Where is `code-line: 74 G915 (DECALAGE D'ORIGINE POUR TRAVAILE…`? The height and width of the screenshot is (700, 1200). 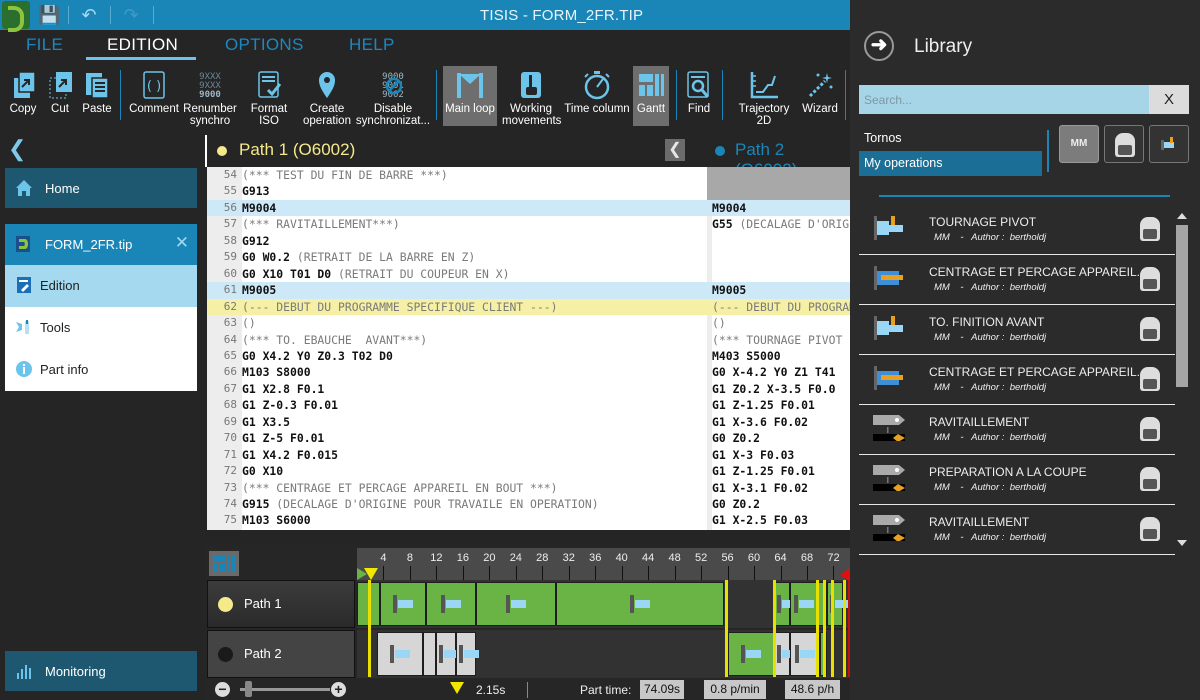
code-line: 74 G915 (DECALAGE D'ORIGINE POUR TRAVAILE… is located at coordinates (457, 504).